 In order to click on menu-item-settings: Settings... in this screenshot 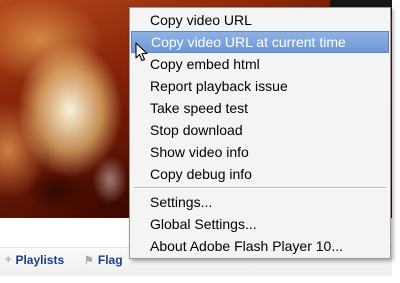, I will do `click(260, 202)`.